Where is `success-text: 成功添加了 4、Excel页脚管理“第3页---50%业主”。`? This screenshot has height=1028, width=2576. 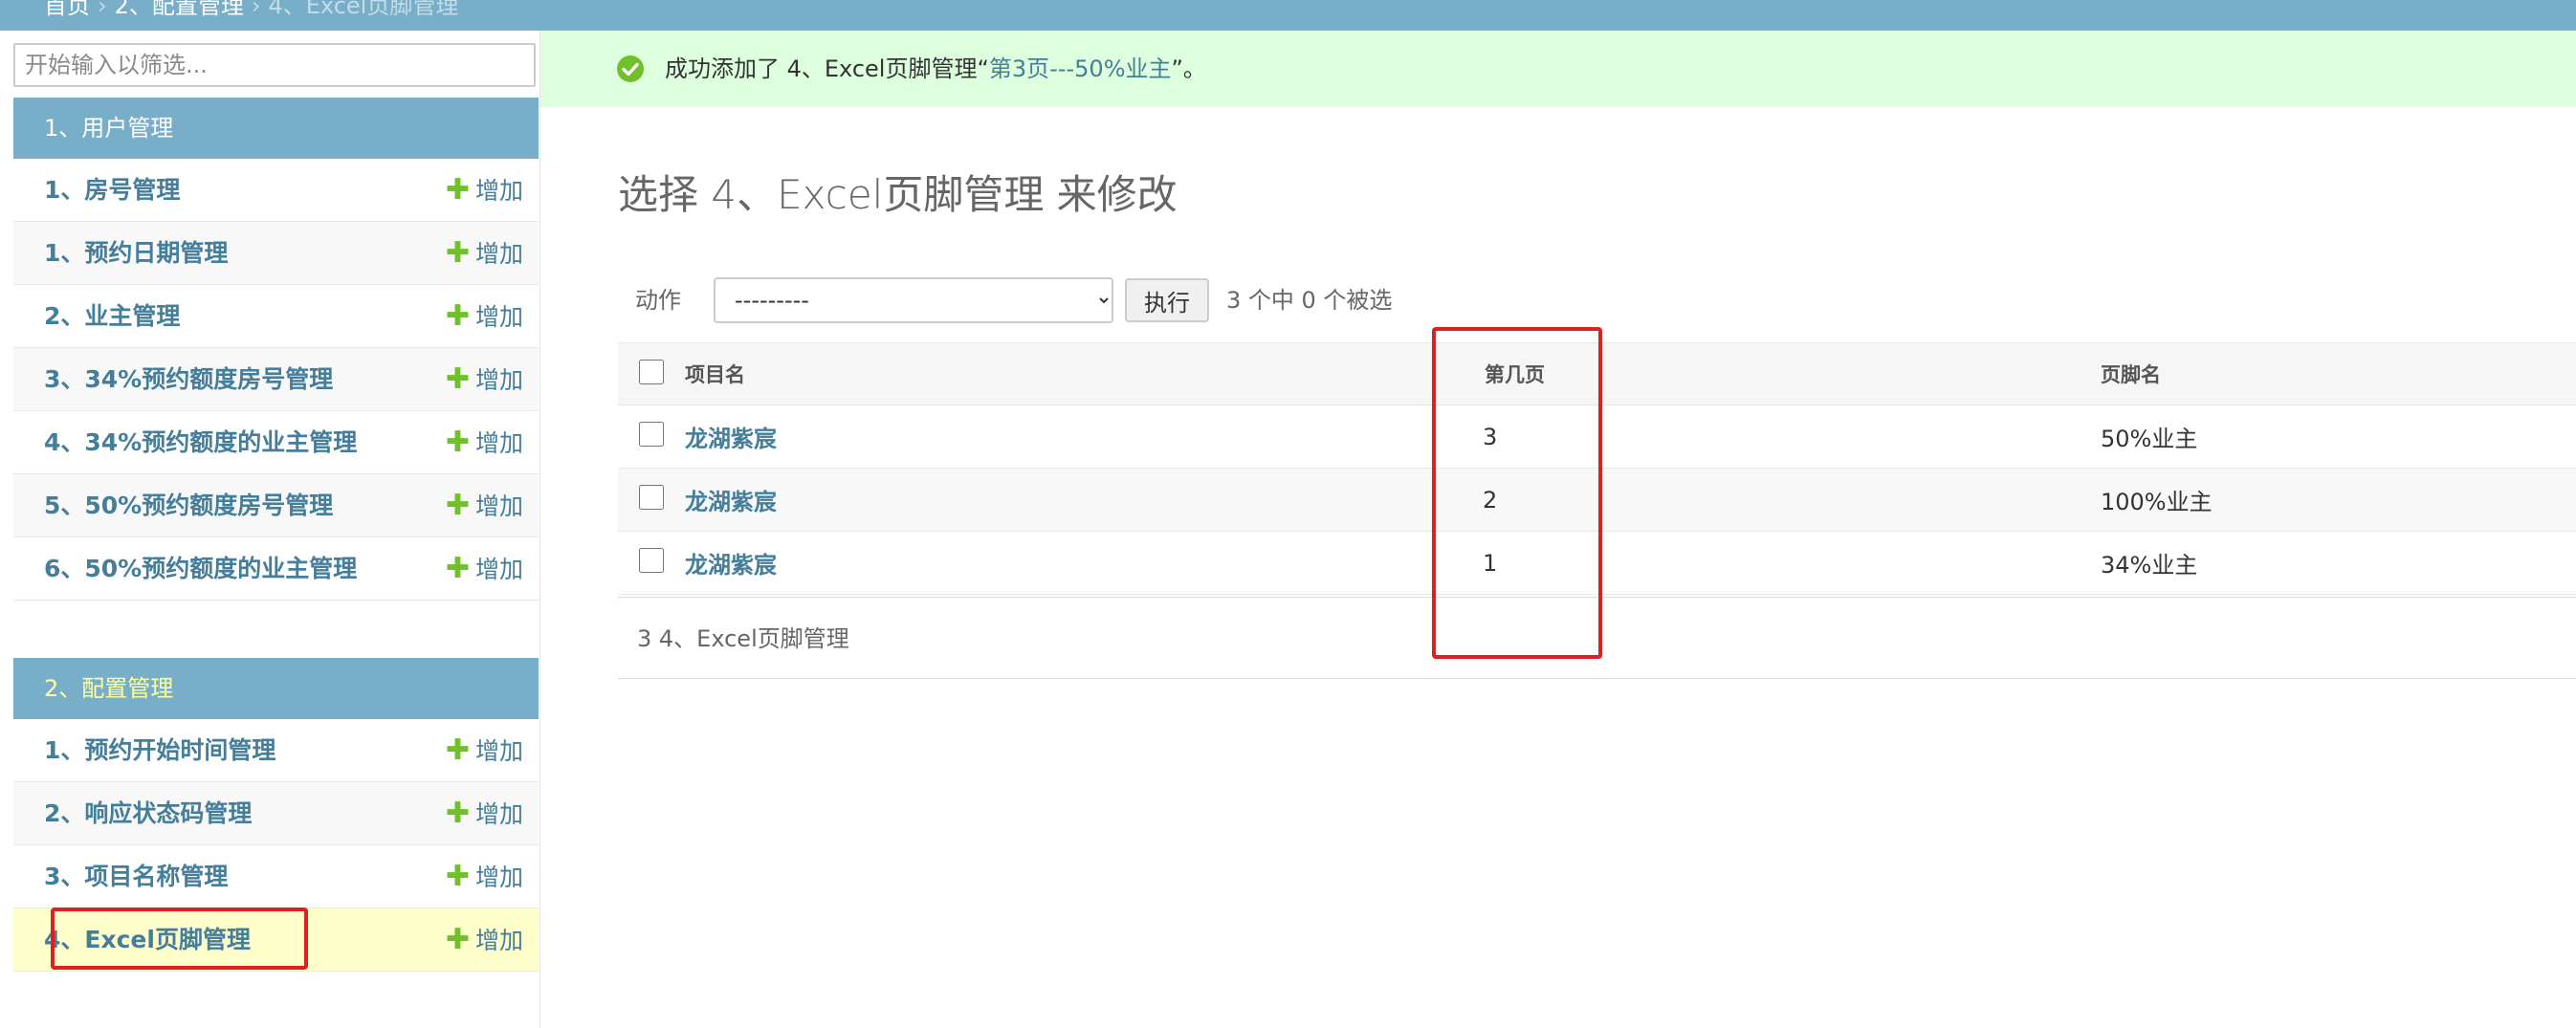
success-text: 成功添加了 4、Excel页脚管理“第3页---50%业主”。 is located at coordinates (935, 69).